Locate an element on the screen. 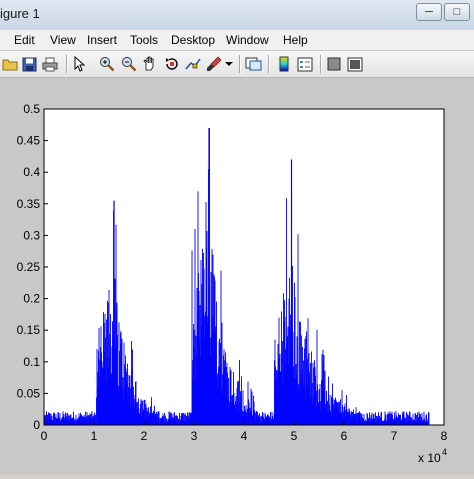 This screenshot has width=474, height=479. window-title: igure 1 is located at coordinates (20, 13).